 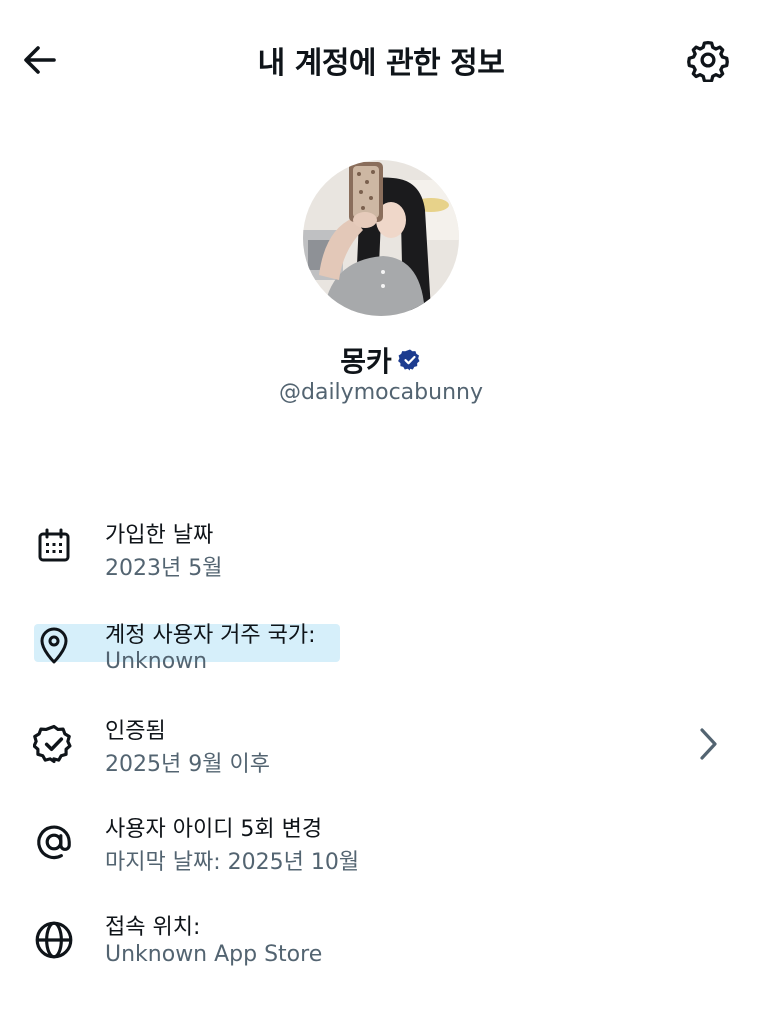 What do you see at coordinates (232, 862) in the screenshot?
I see `row-value: 마지막 날짜: 2025년 10월` at bounding box center [232, 862].